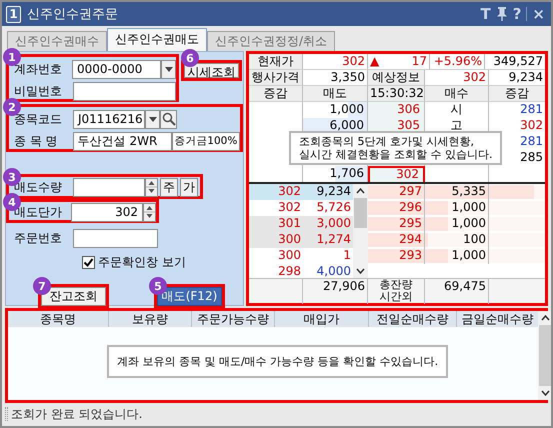 The width and height of the screenshot is (553, 428). I want to click on window-title: 신주인수권주문, so click(72, 14).